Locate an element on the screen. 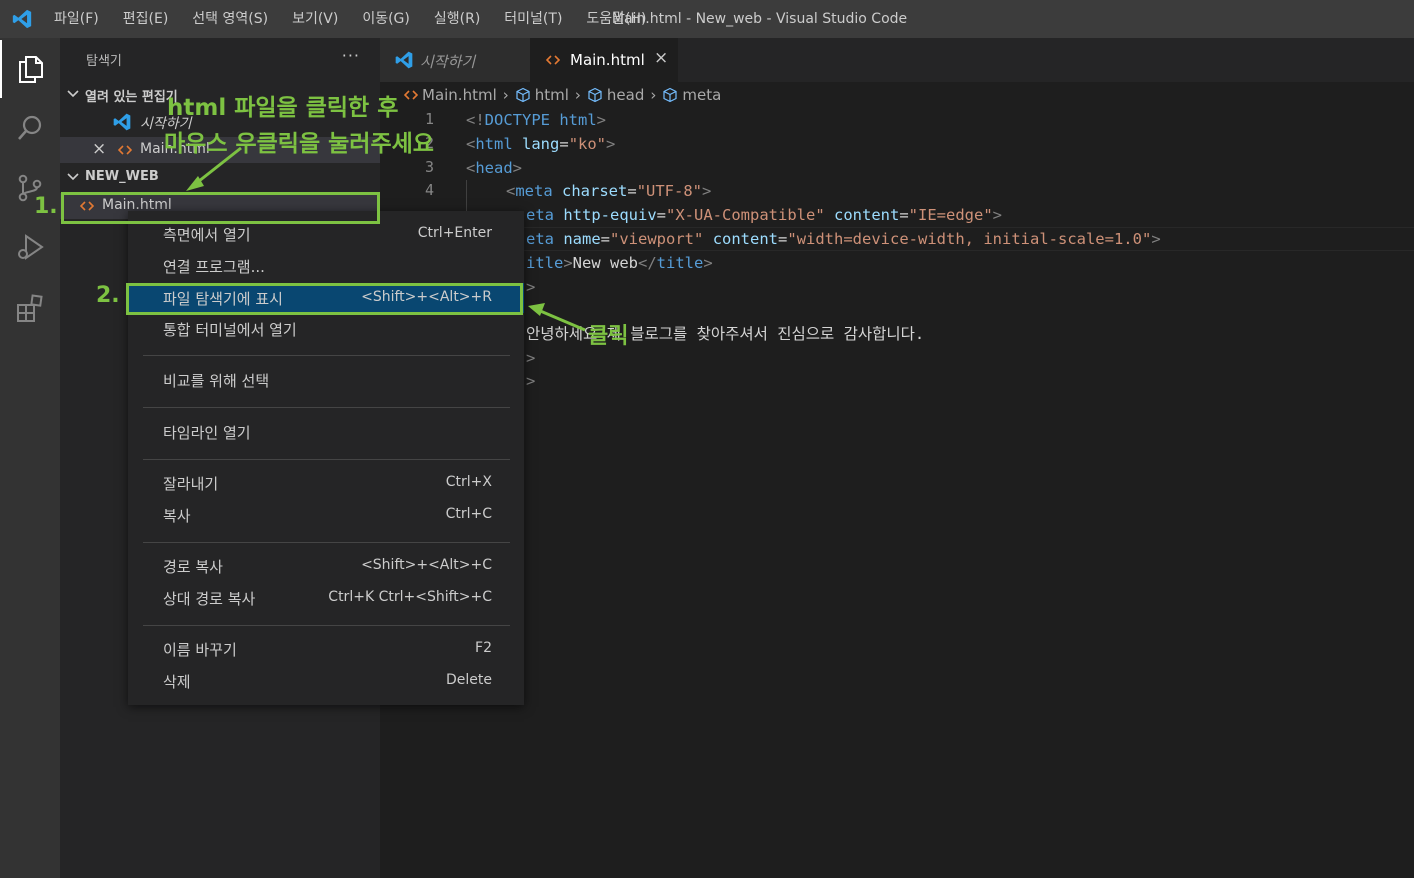 This screenshot has height=878, width=1414. menu-selection: 선택 영역(S) is located at coordinates (230, 19).